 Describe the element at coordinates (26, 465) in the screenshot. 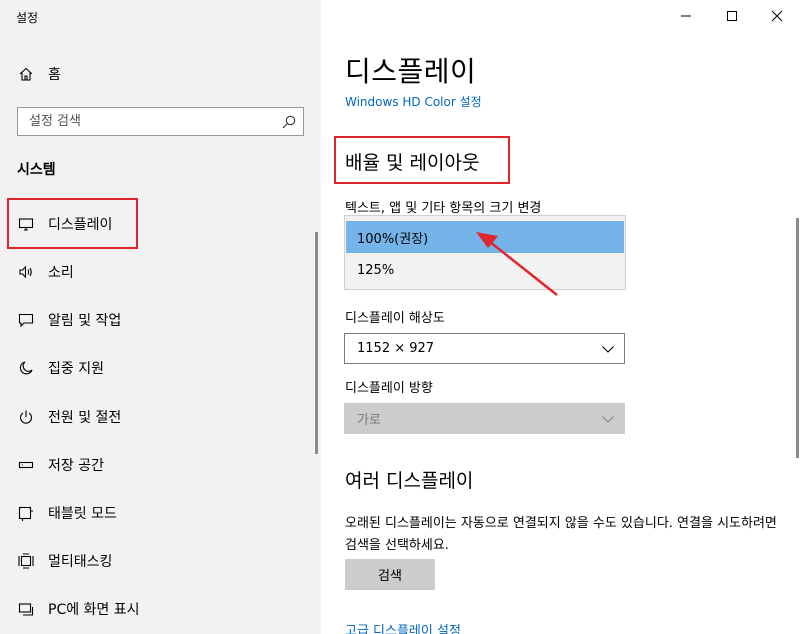

I see `storage-icon` at that location.